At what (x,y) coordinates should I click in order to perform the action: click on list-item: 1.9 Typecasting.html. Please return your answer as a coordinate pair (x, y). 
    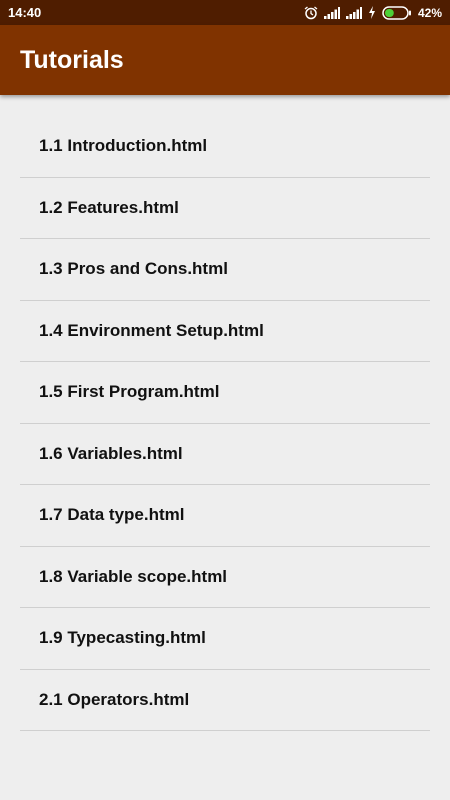
    Looking at the image, I should click on (225, 639).